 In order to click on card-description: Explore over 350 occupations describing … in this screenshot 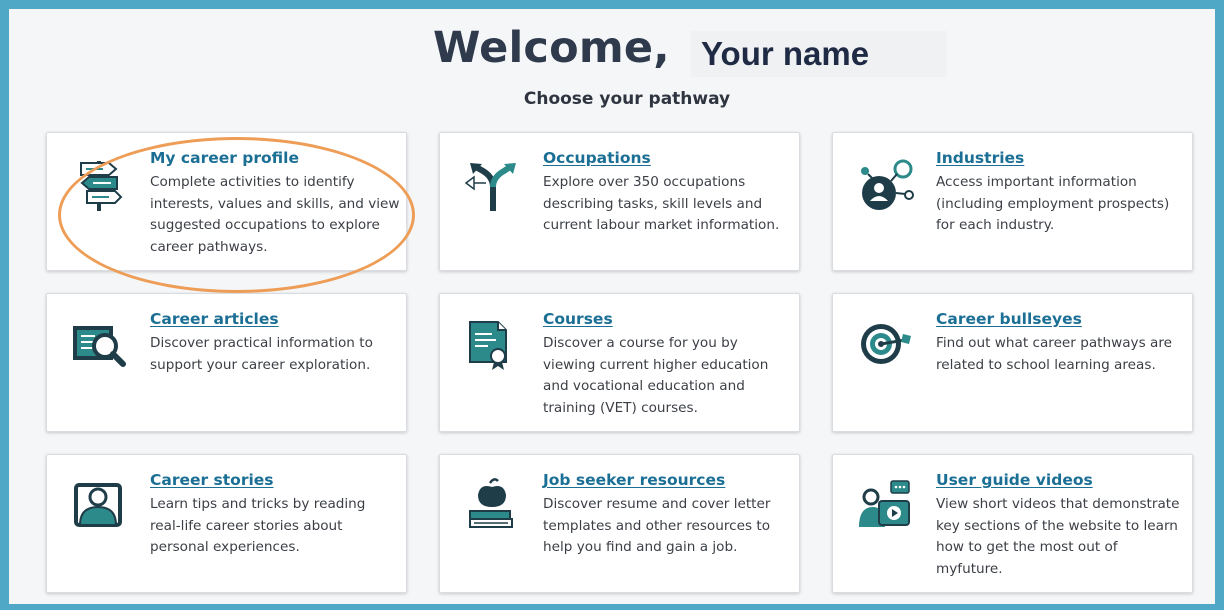, I will do `click(661, 204)`.